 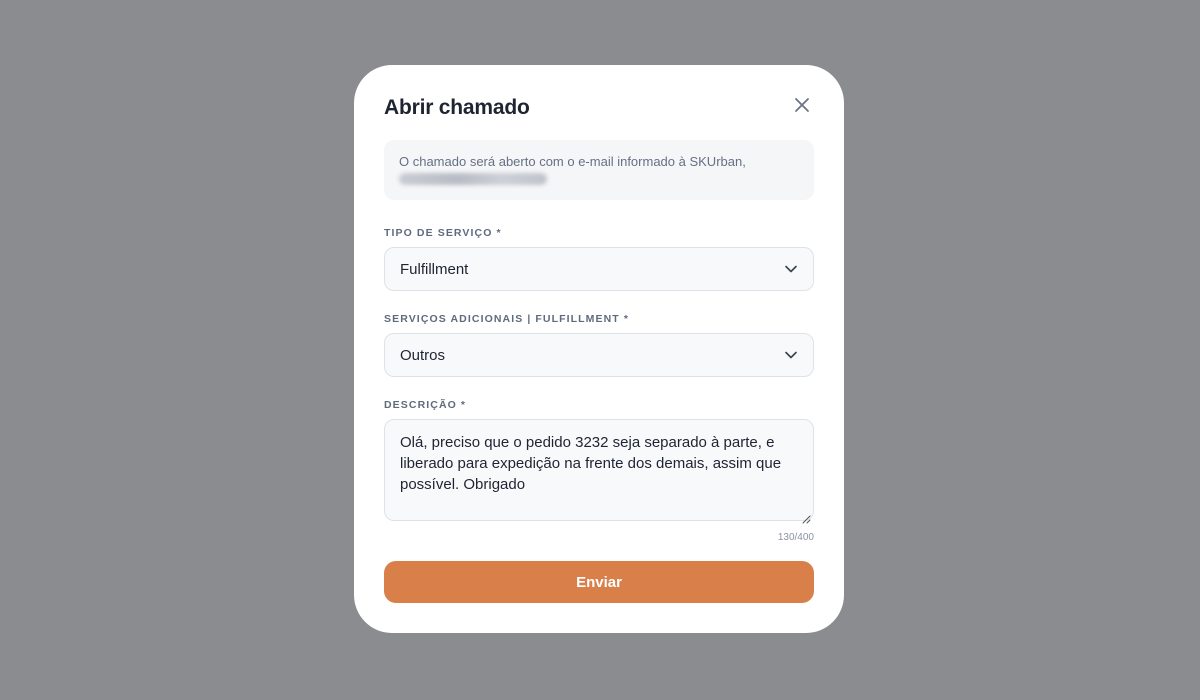 I want to click on character-counter: 130/400, so click(x=795, y=537).